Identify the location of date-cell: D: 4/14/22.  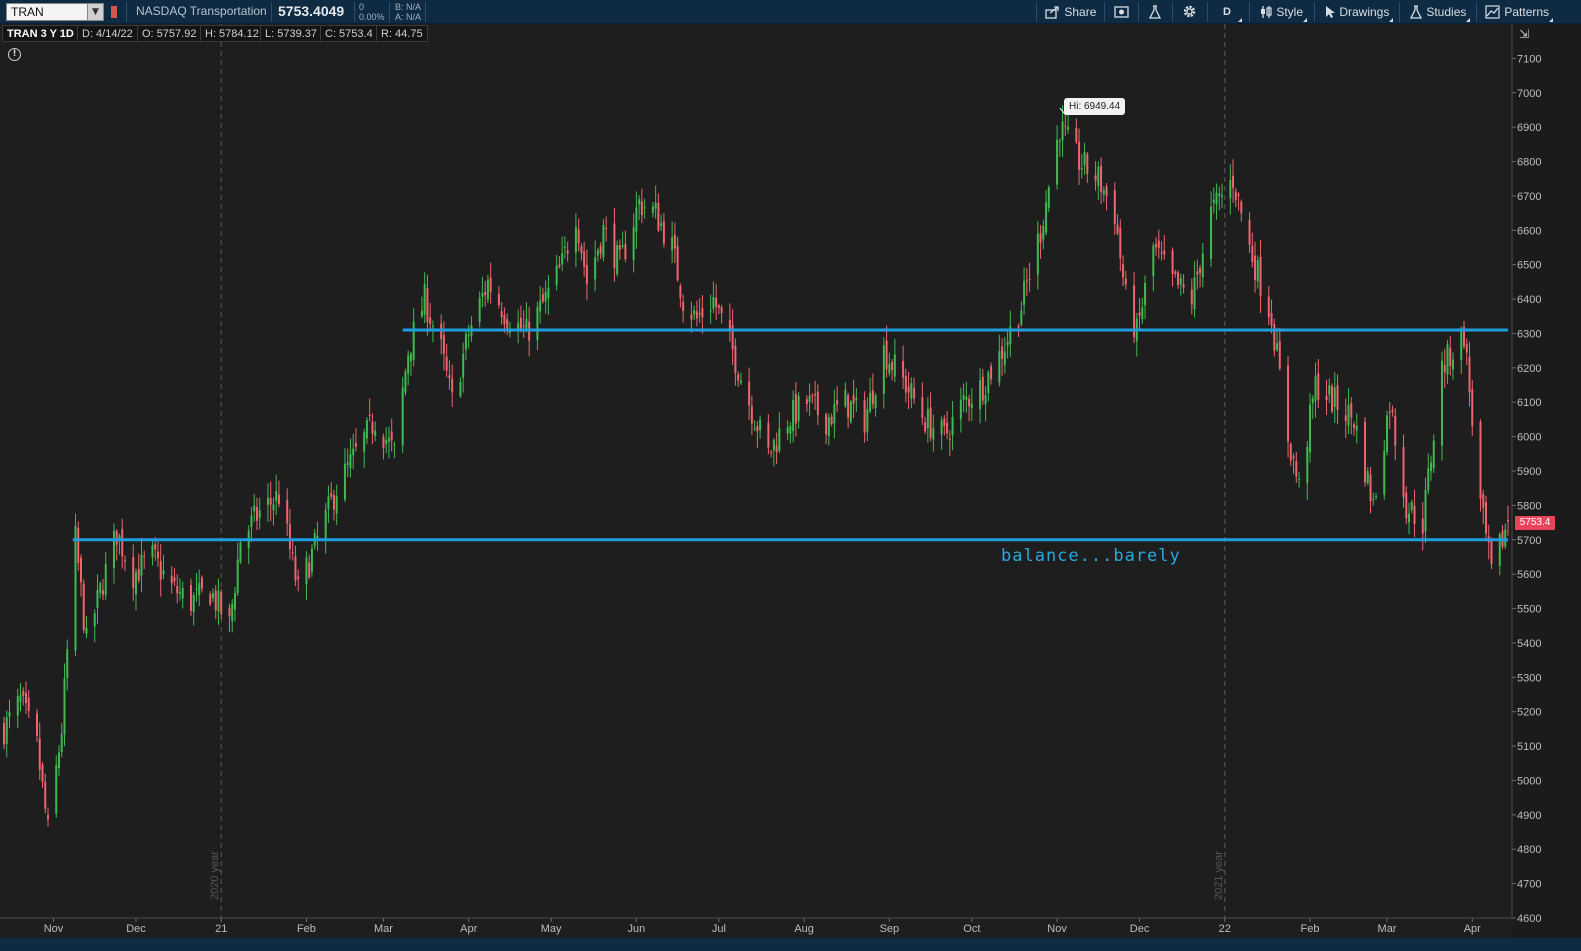
(107, 33).